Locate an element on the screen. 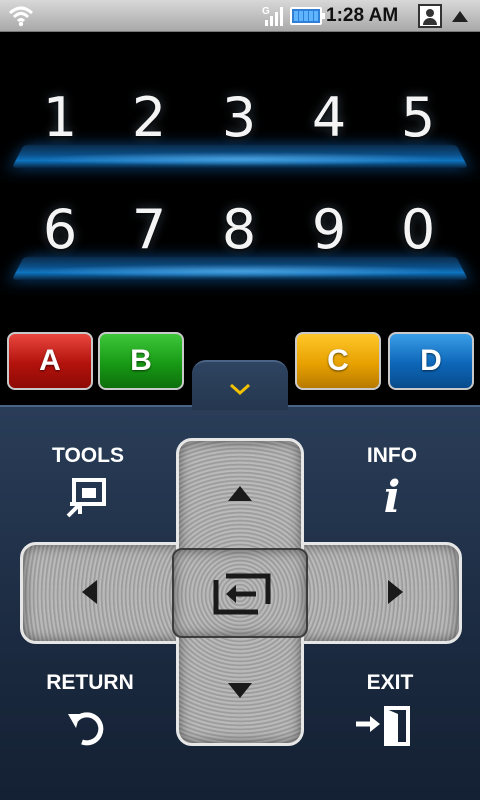 The width and height of the screenshot is (480, 800). red-a-button: A is located at coordinates (50, 361).